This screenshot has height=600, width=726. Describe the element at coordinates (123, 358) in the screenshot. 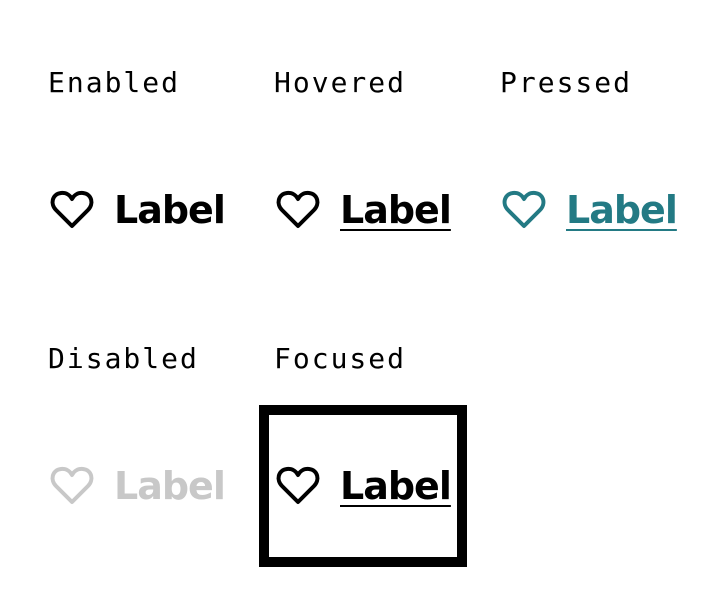

I see `state-title-disabled: Disabled` at that location.